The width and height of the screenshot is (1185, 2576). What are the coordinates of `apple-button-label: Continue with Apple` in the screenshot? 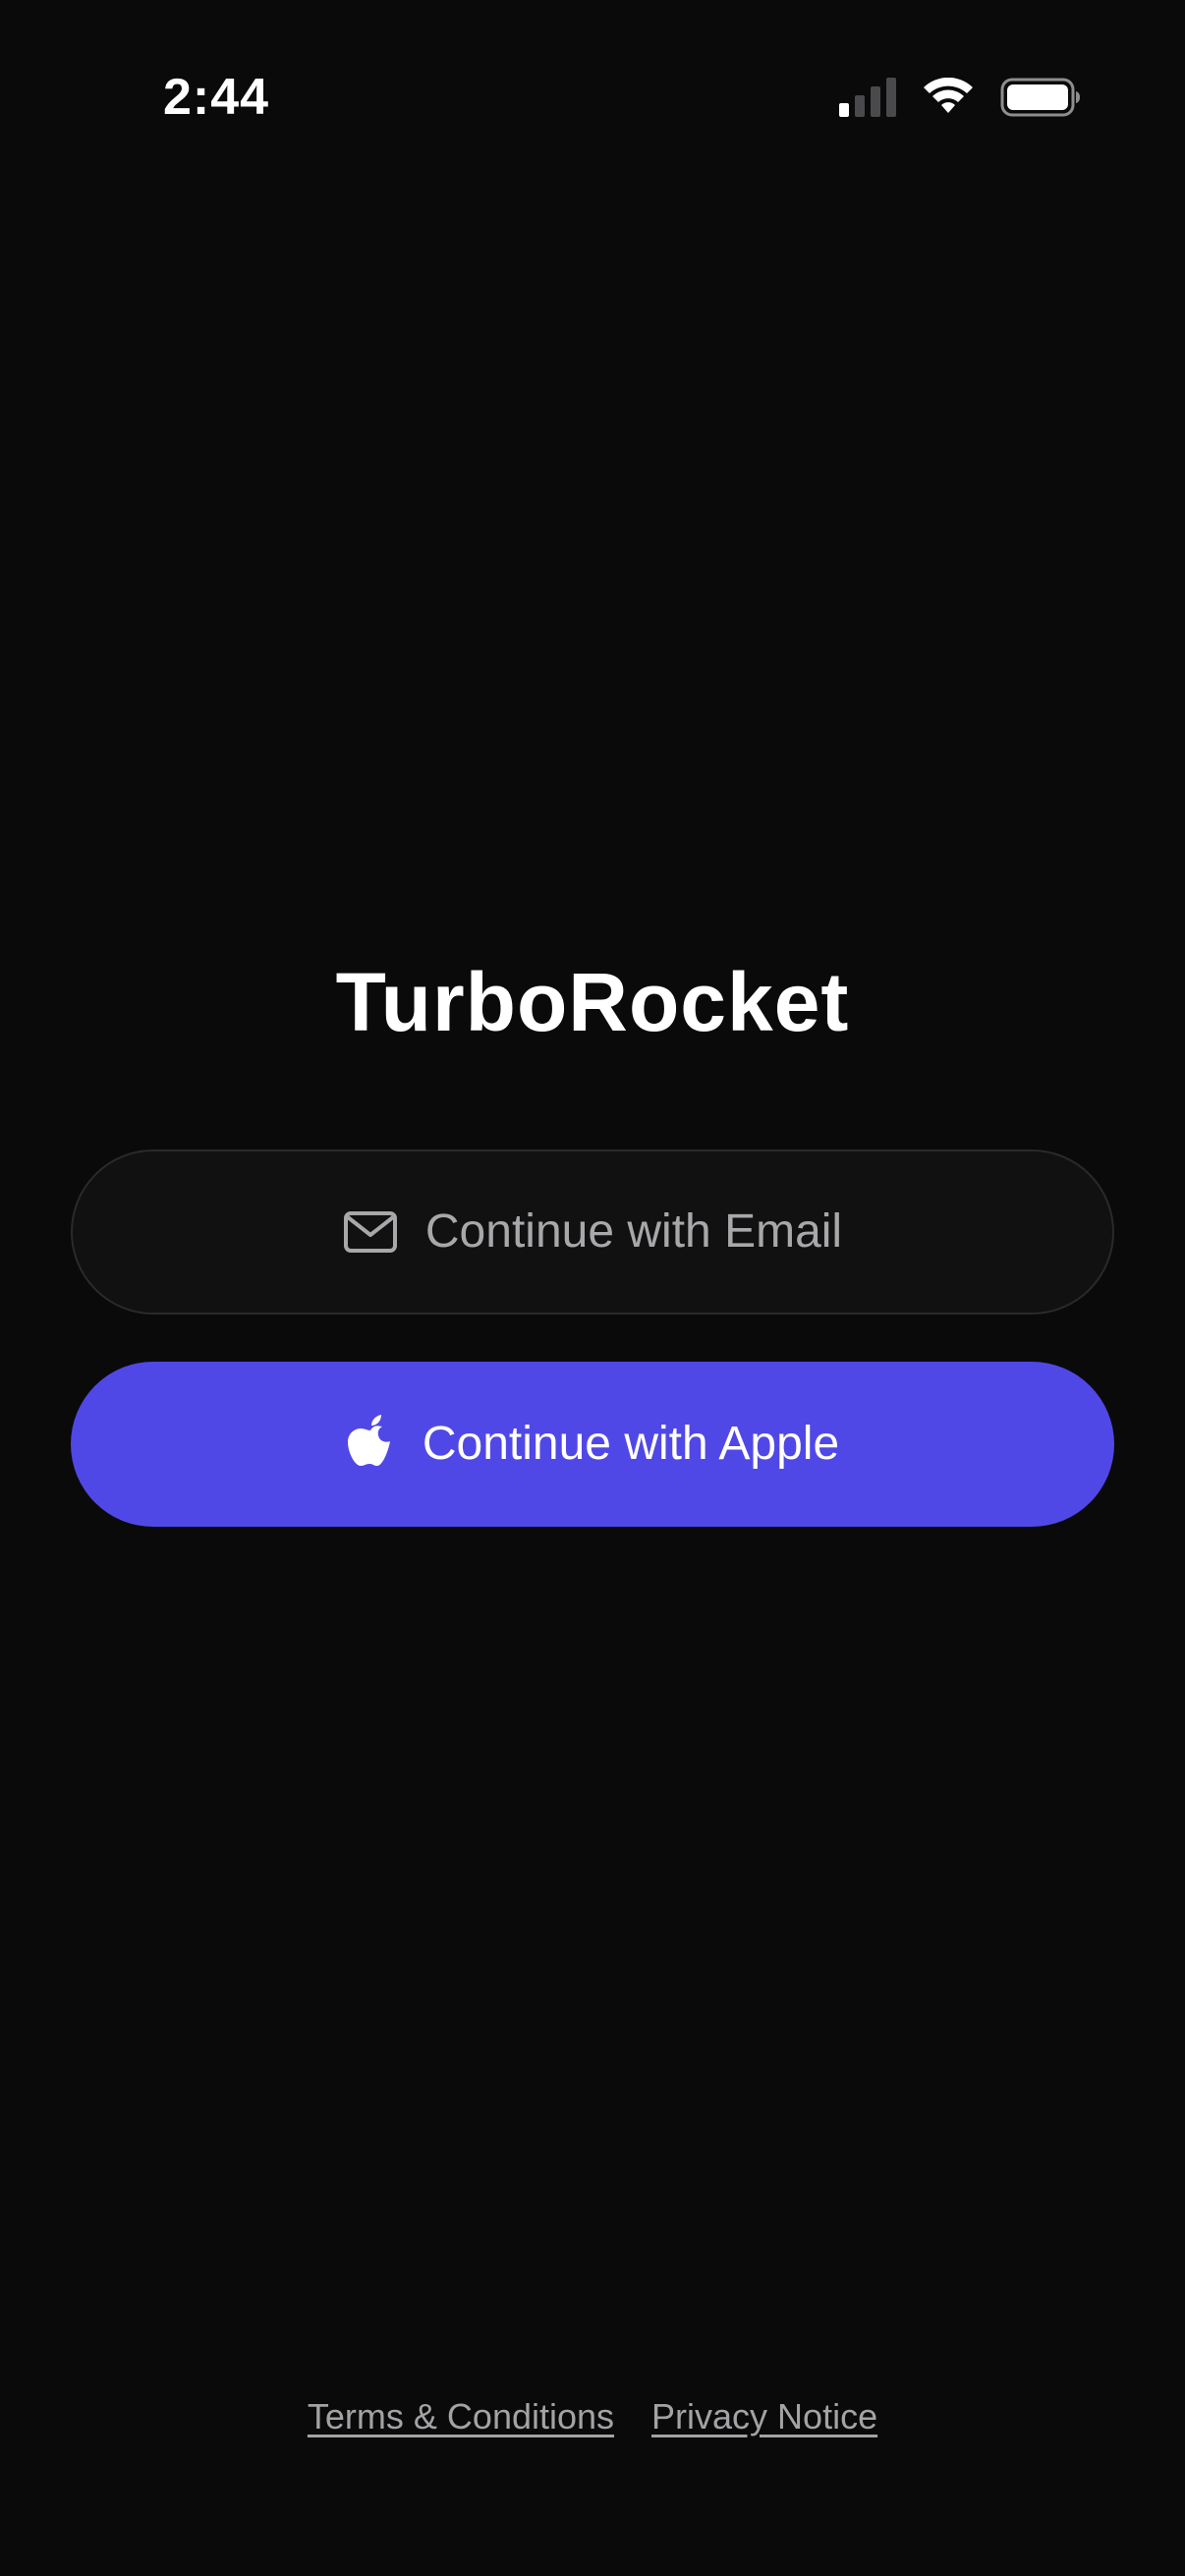 It's located at (631, 1444).